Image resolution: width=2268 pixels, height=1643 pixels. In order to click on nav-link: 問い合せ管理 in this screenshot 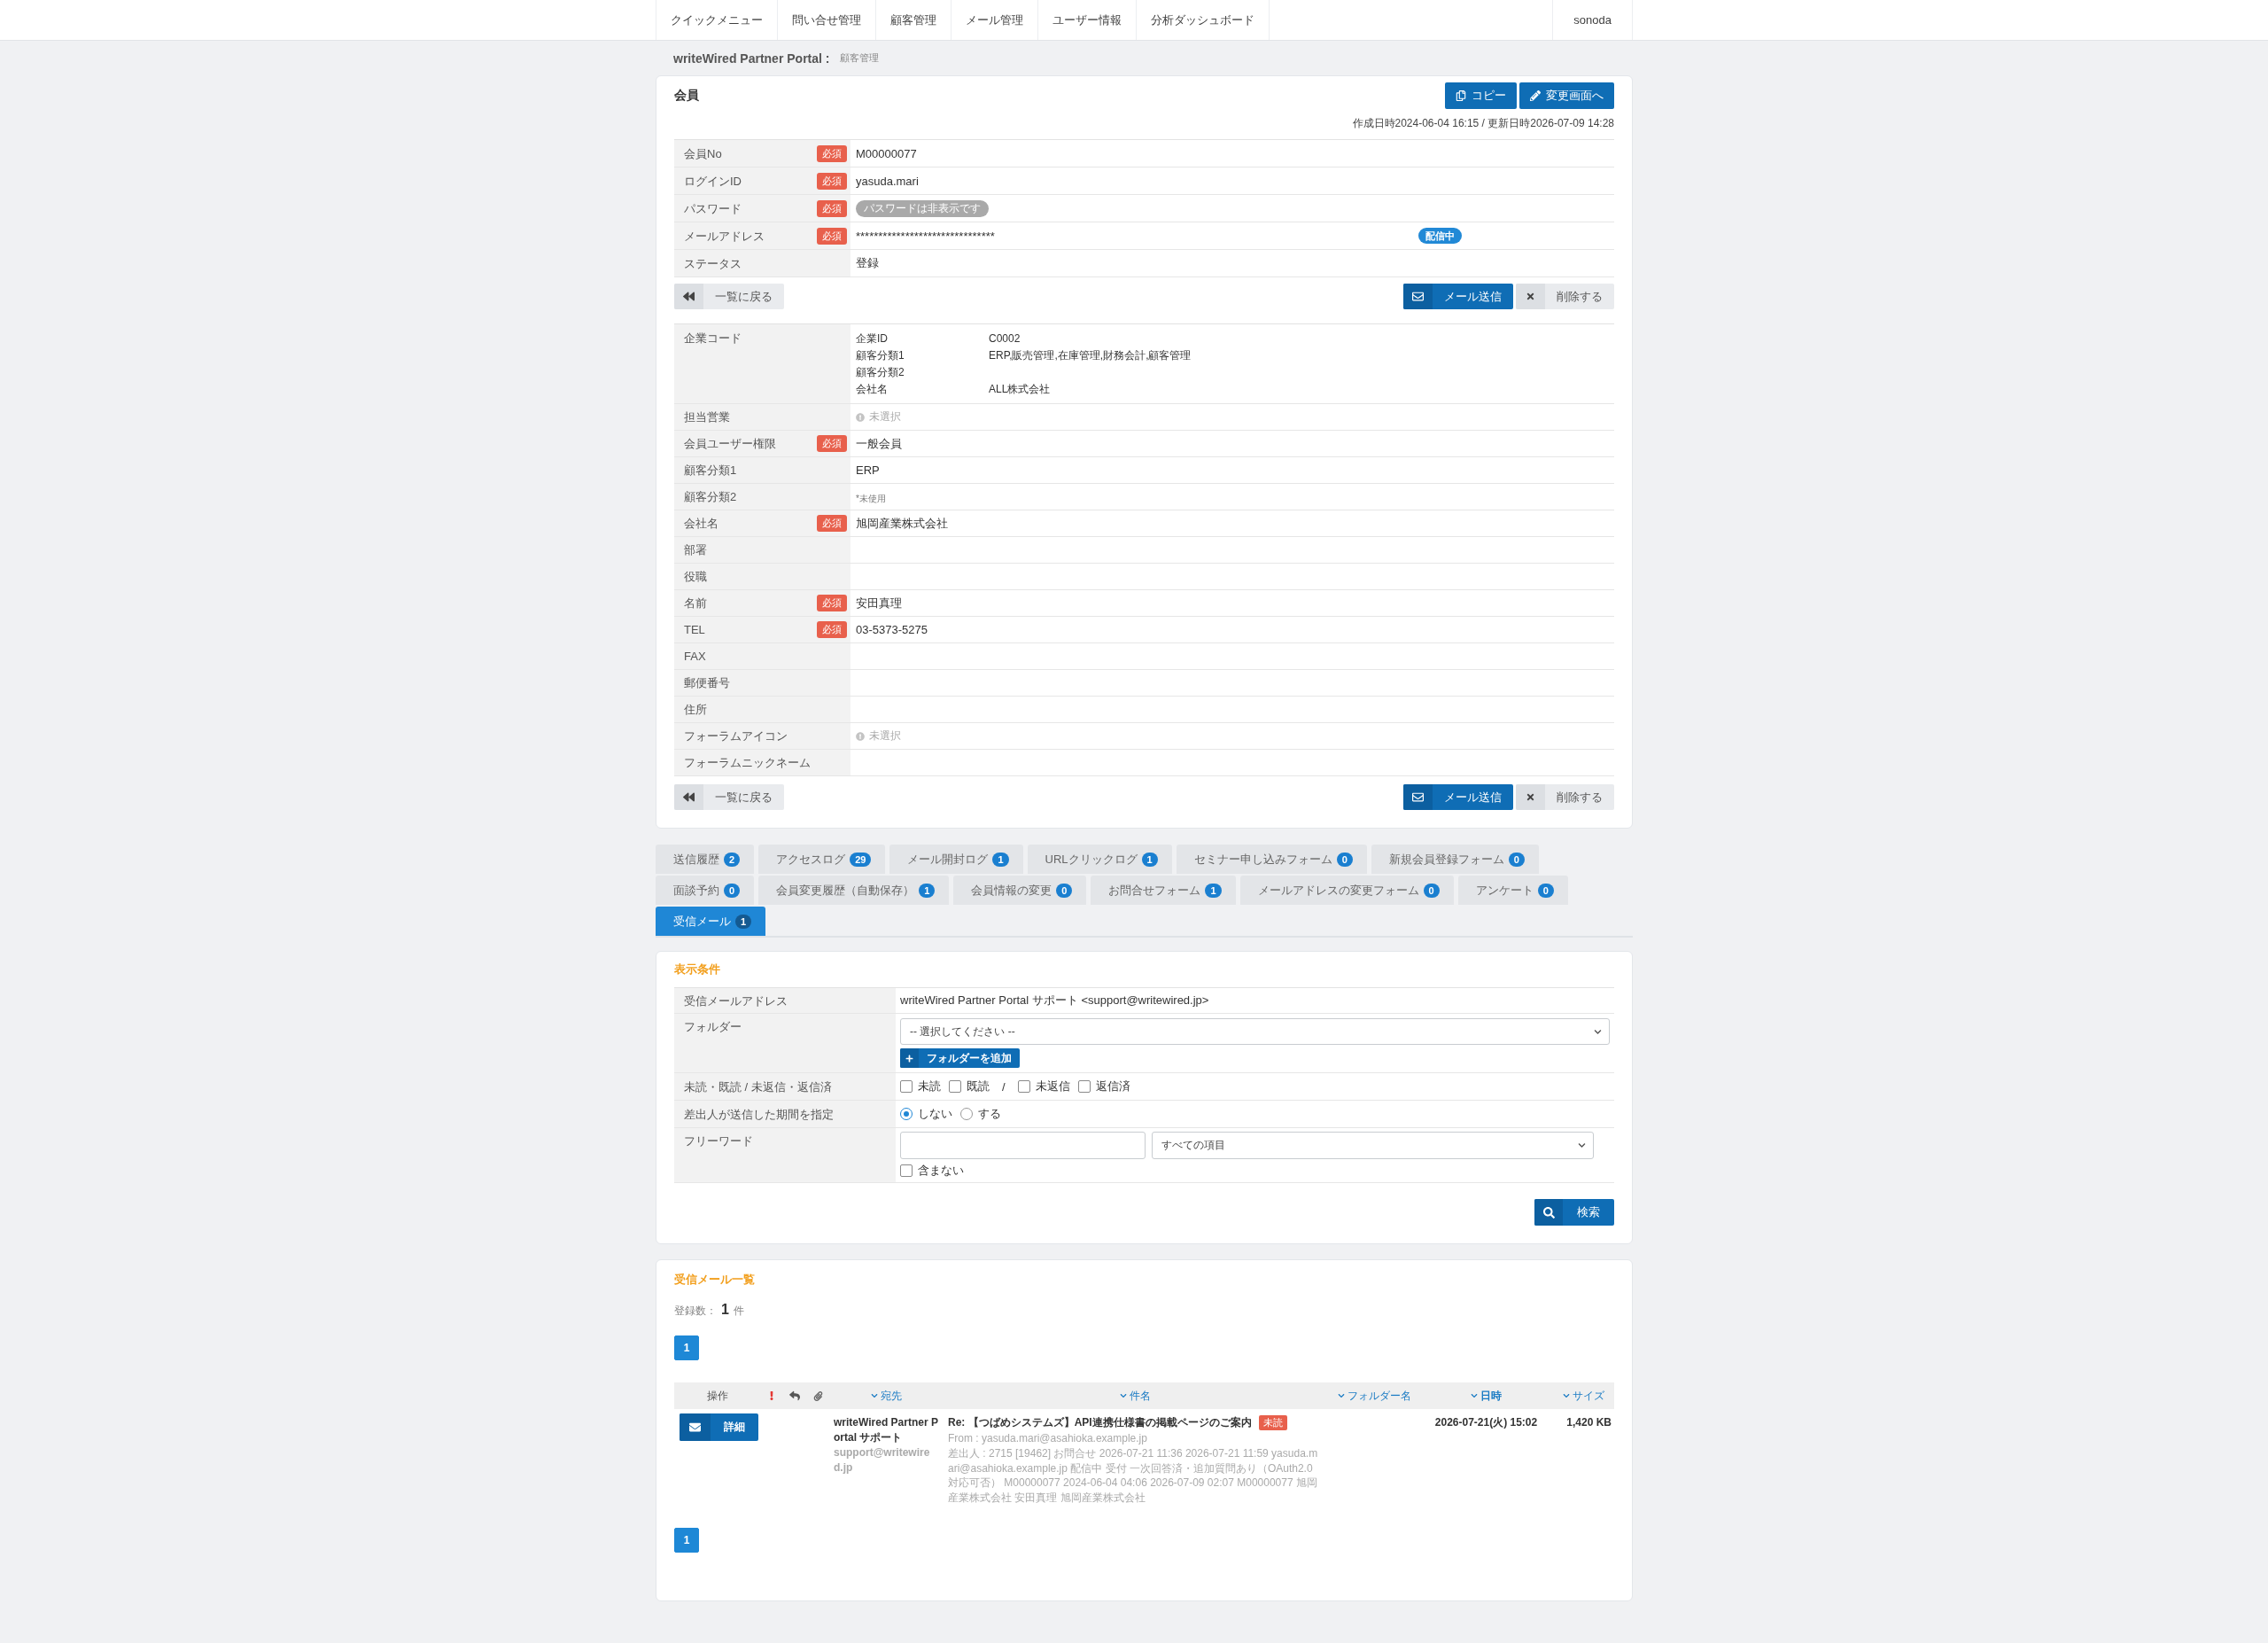, I will do `click(826, 20)`.